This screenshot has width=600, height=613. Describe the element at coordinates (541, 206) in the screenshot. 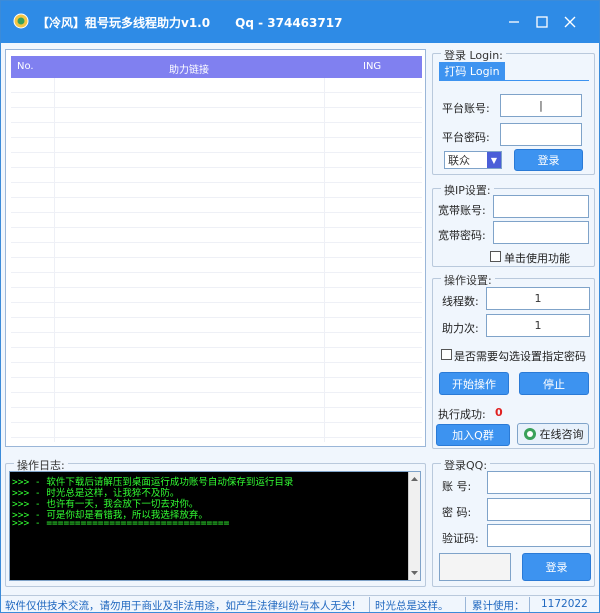

I see `broadband-account-input` at that location.